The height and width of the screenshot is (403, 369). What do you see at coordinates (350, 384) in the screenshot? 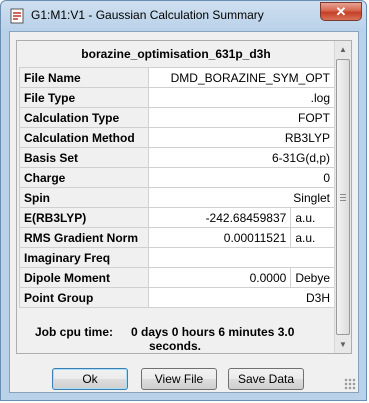
I see `resize-grip-icon` at bounding box center [350, 384].